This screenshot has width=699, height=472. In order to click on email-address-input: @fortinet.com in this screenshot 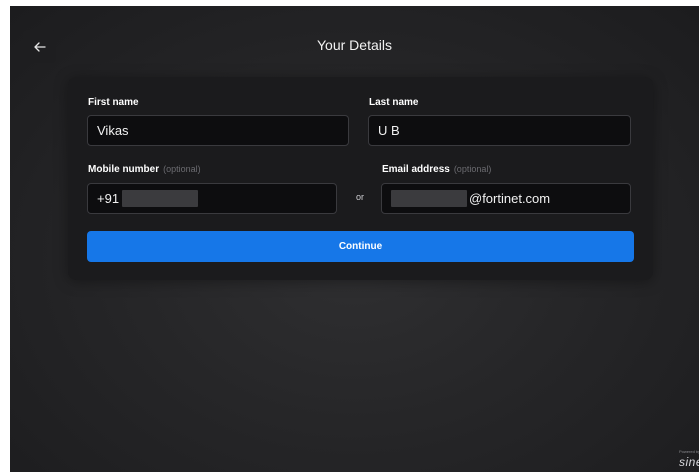, I will do `click(506, 198)`.